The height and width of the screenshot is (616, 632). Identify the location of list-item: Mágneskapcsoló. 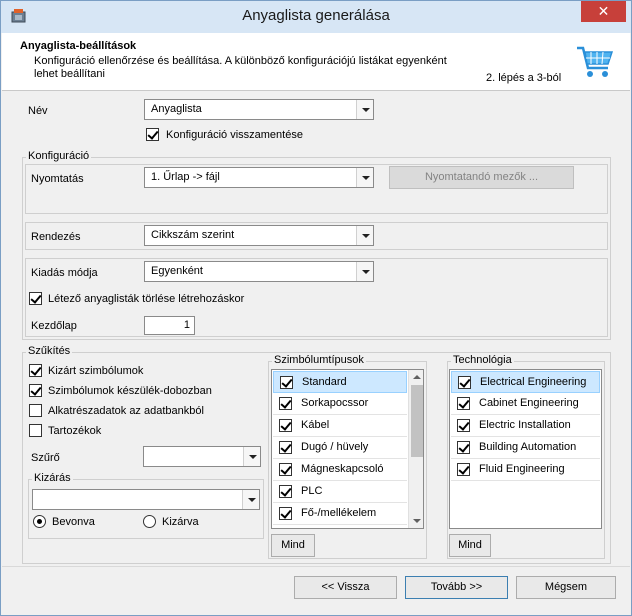
(340, 470).